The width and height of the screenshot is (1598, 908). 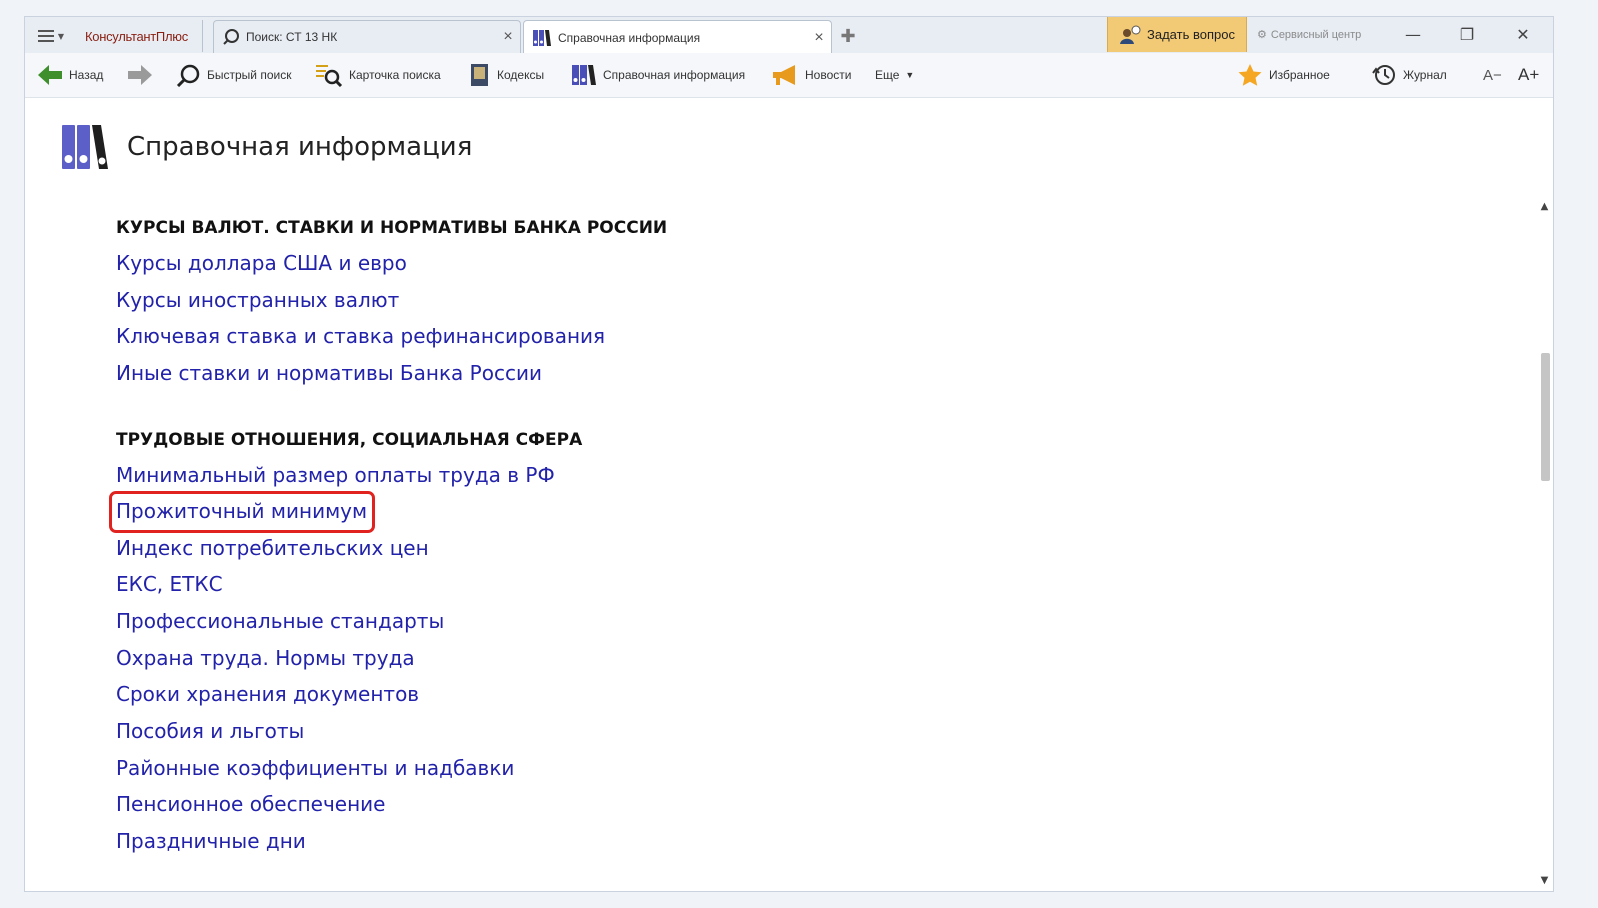 I want to click on font-increase-label: A+, so click(x=1529, y=74).